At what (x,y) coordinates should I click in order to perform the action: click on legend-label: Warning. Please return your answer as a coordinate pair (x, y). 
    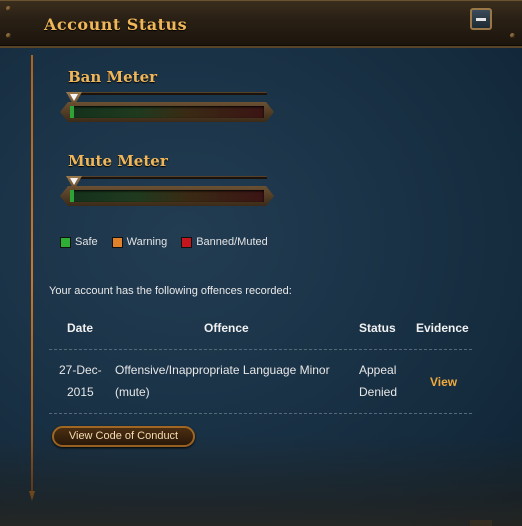
    Looking at the image, I should click on (147, 242).